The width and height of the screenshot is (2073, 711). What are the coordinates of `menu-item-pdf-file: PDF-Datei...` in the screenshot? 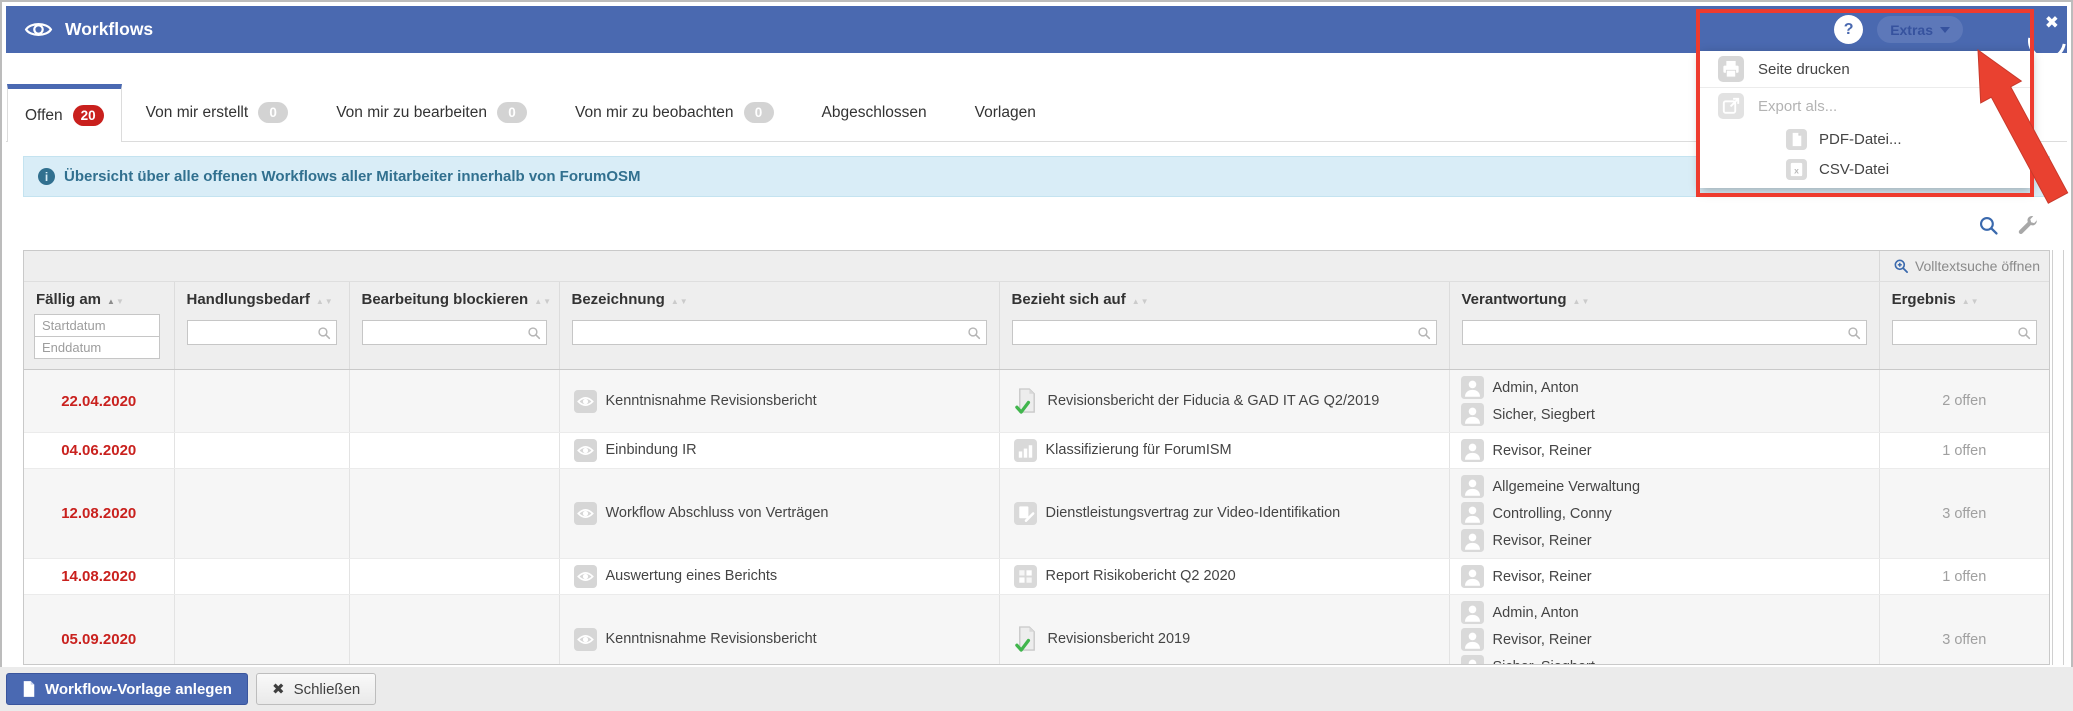 It's located at (1866, 139).